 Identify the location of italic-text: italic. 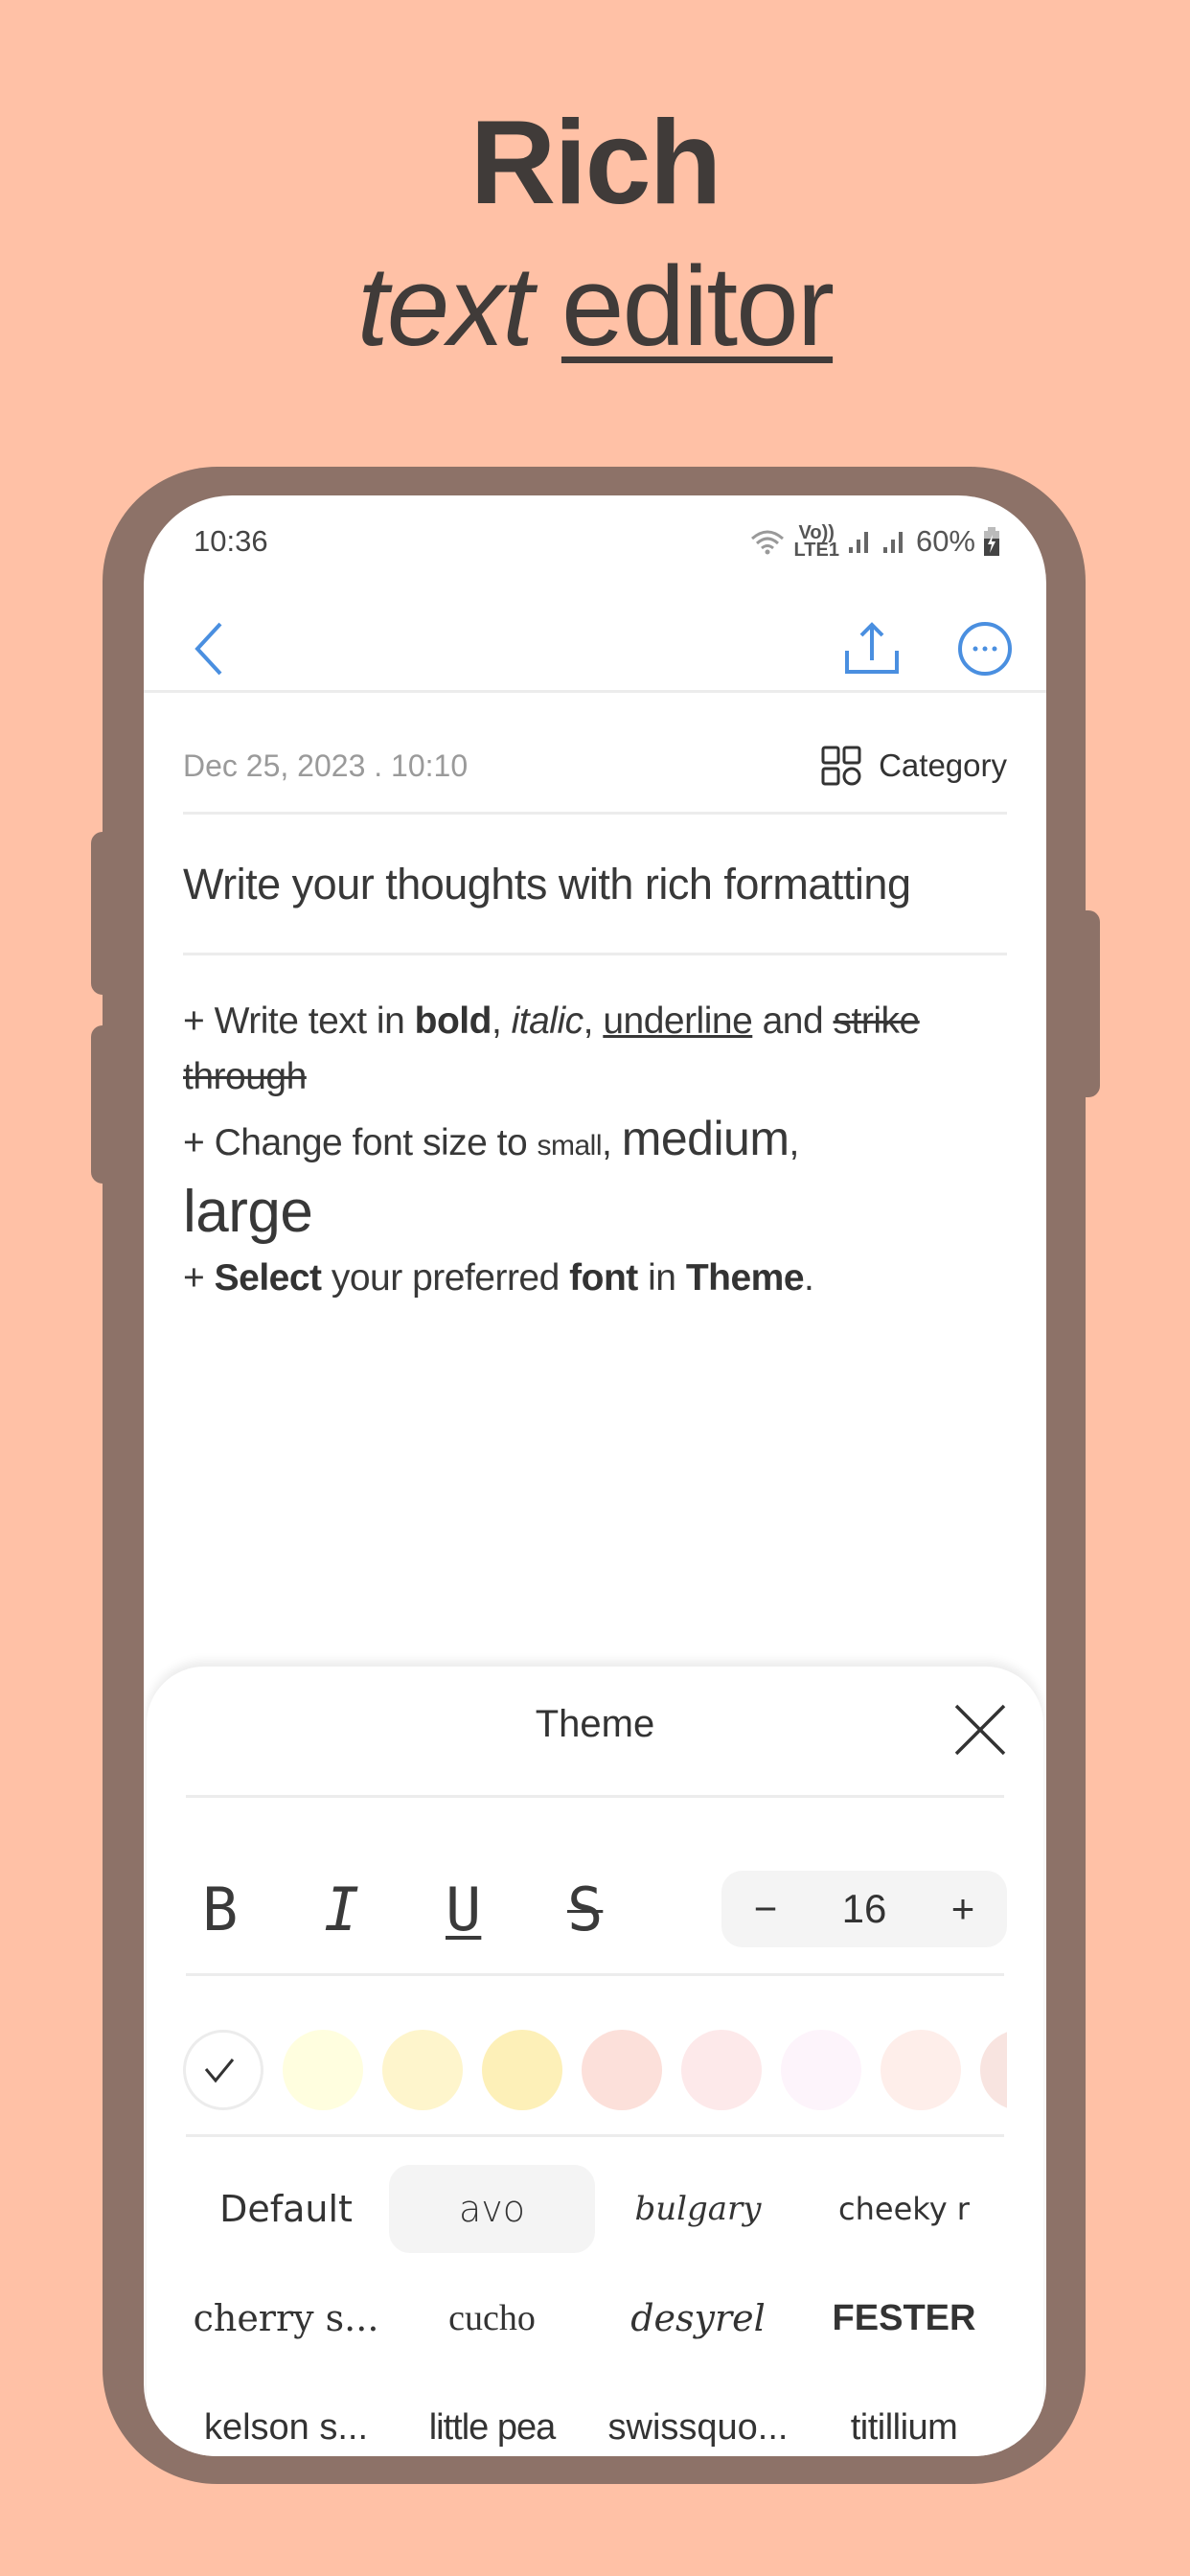
(547, 1021).